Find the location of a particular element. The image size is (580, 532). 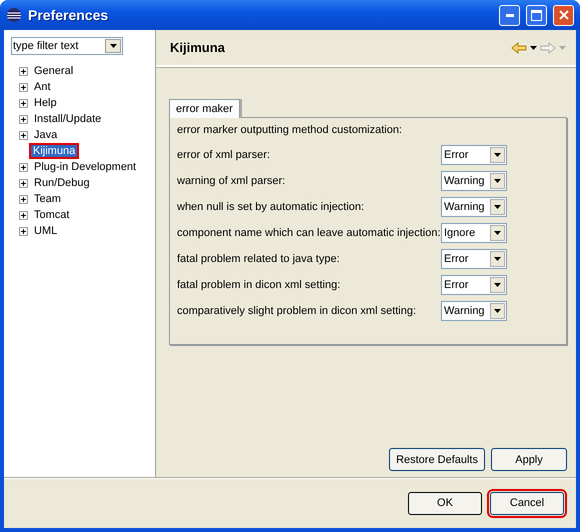

close-icon is located at coordinates (563, 15).